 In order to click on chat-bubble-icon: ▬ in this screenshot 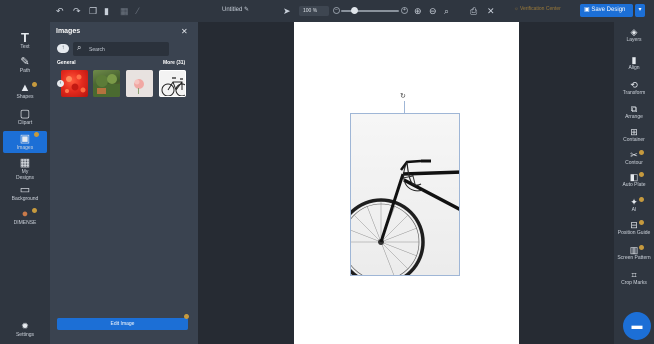, I will do `click(637, 326)`.